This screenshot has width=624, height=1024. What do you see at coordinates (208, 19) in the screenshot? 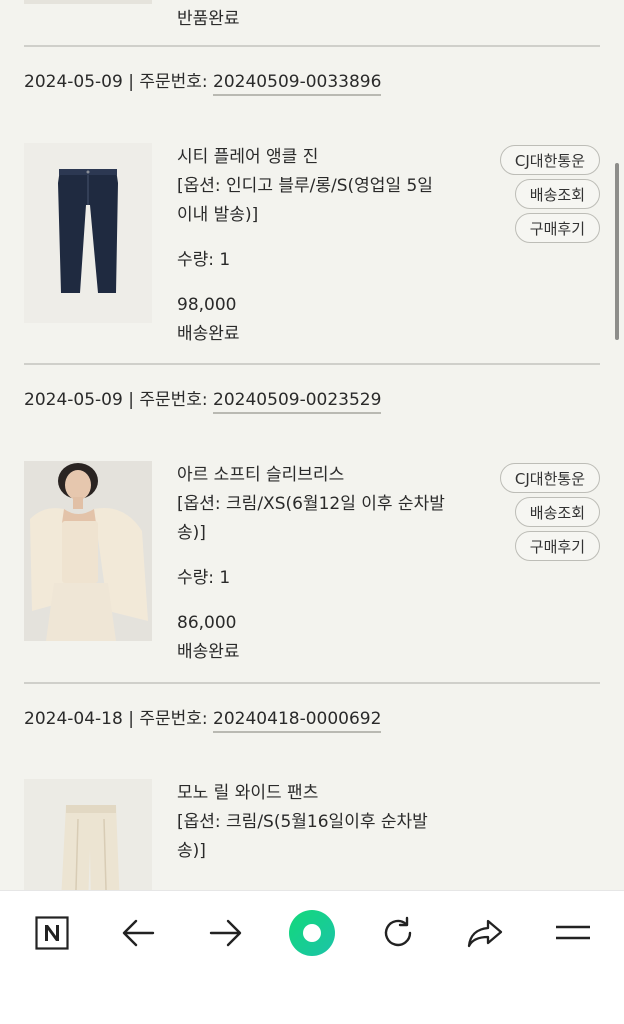
I see `order-status: 반품완료` at bounding box center [208, 19].